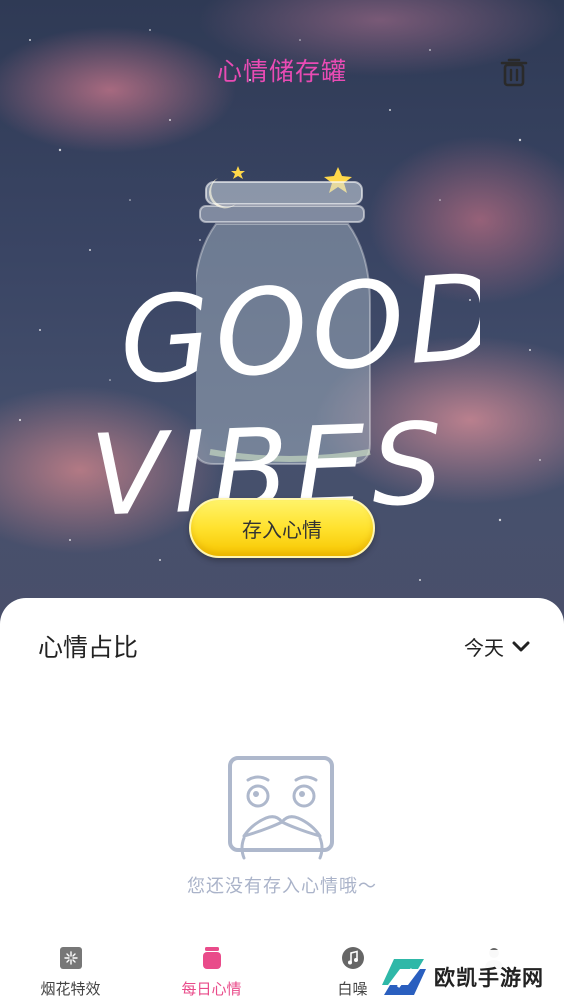  What do you see at coordinates (282, 886) in the screenshot?
I see `empty-state-message: 您还没有存入心情哦～` at bounding box center [282, 886].